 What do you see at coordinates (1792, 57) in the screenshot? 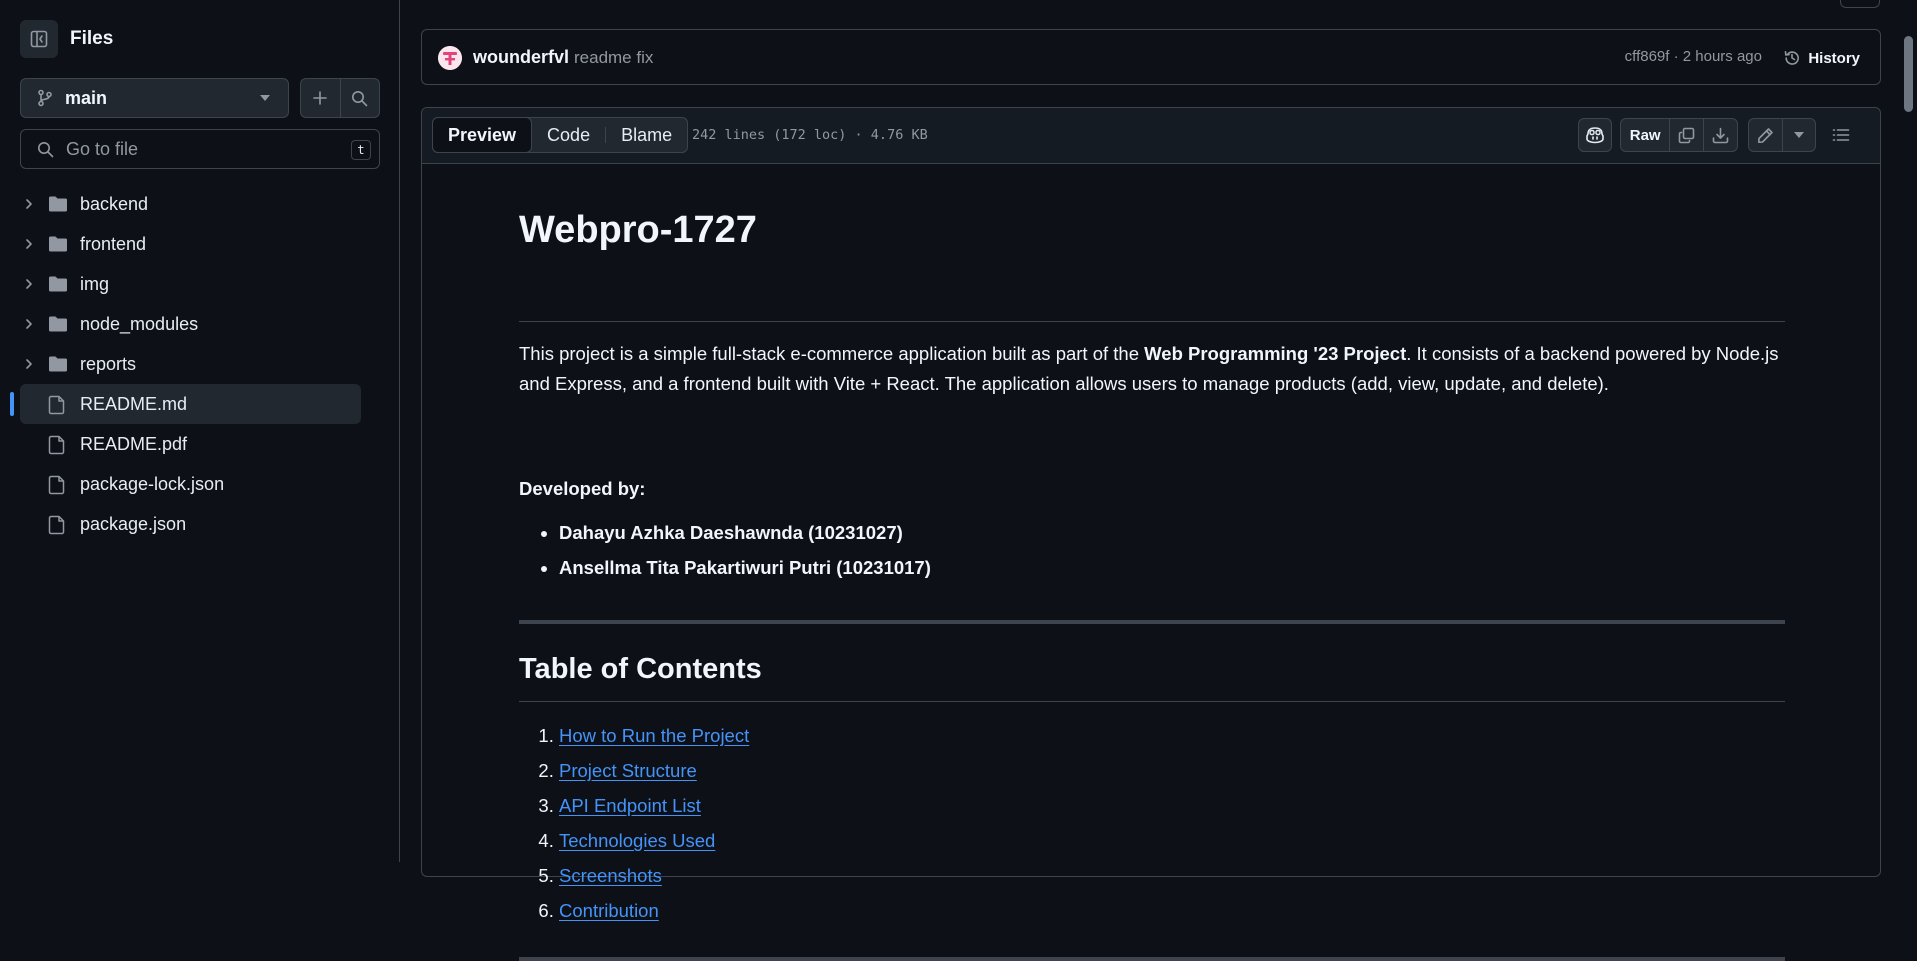
I see `history-icon` at bounding box center [1792, 57].